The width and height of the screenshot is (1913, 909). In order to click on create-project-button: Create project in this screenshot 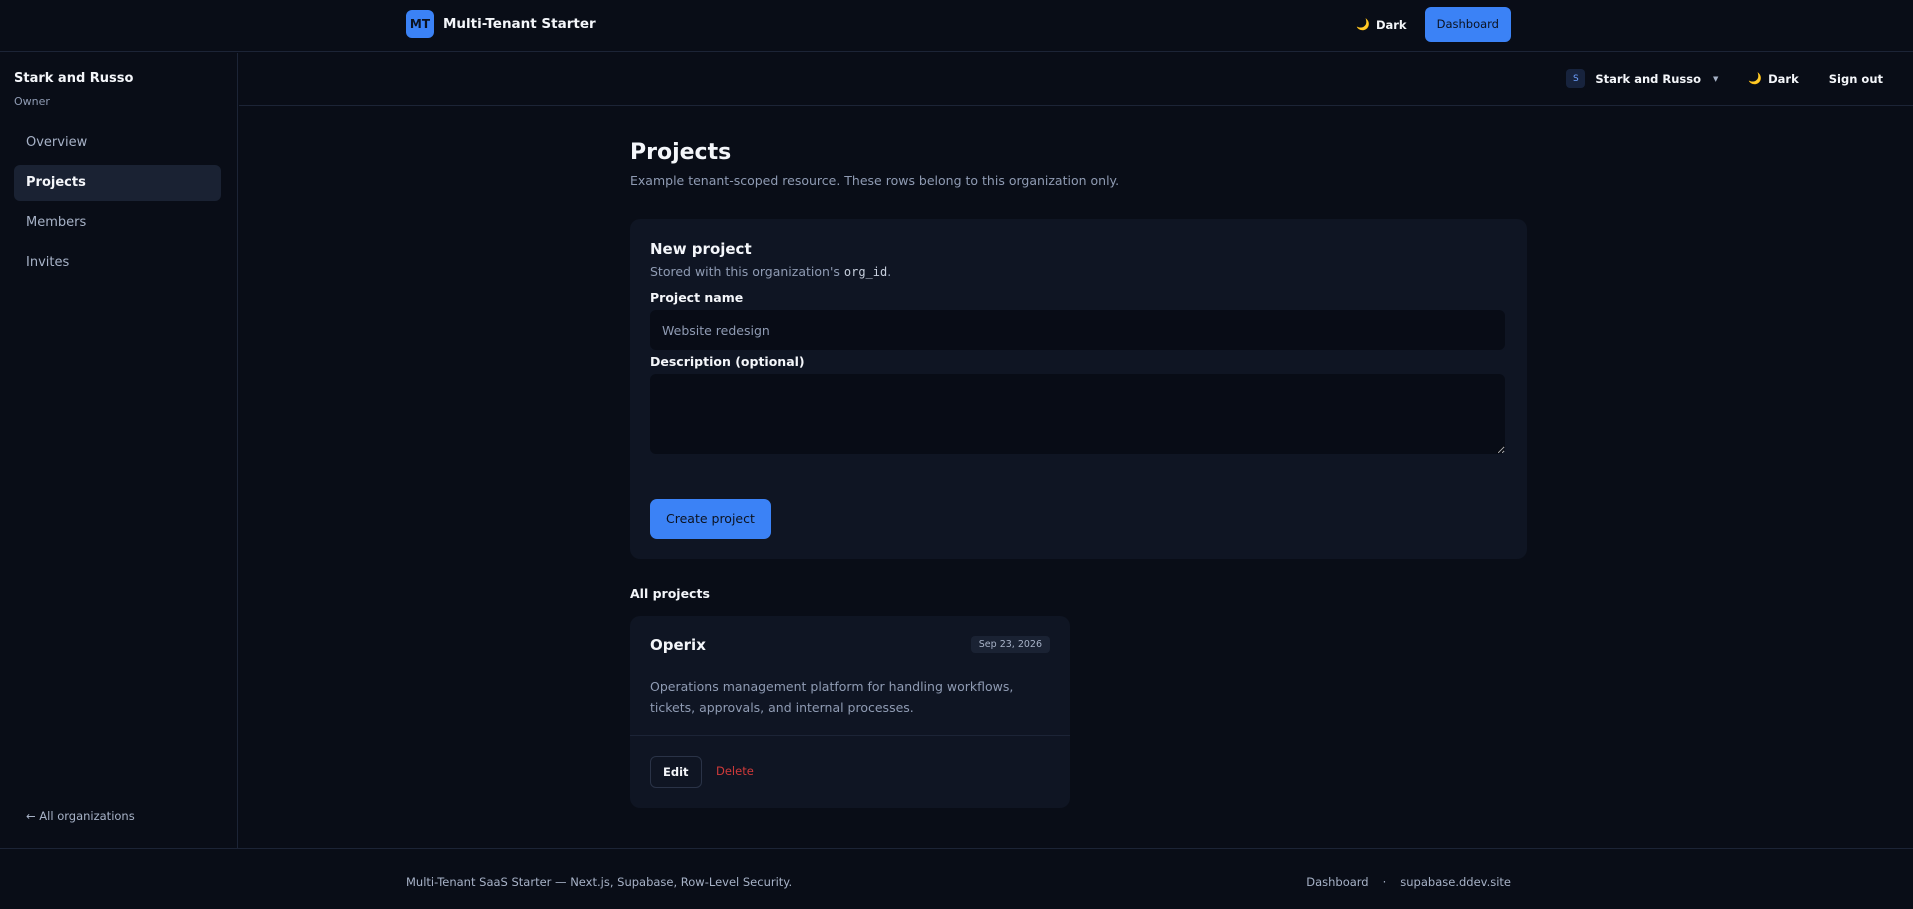, I will do `click(710, 519)`.